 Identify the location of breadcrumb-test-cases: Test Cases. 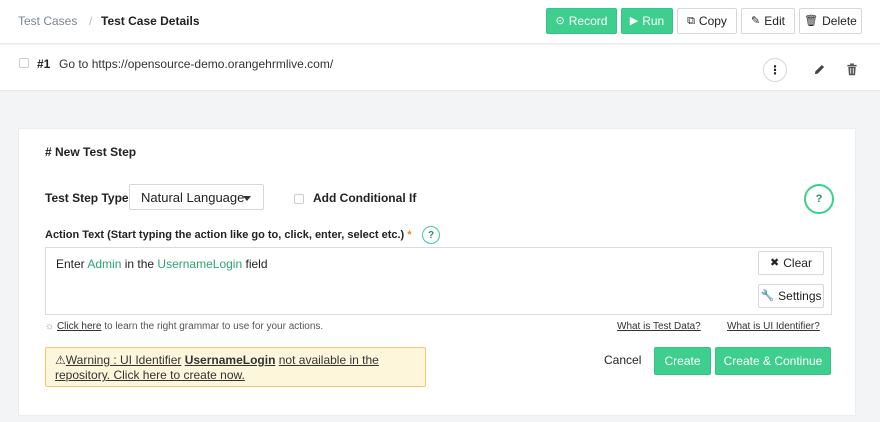
(47, 21).